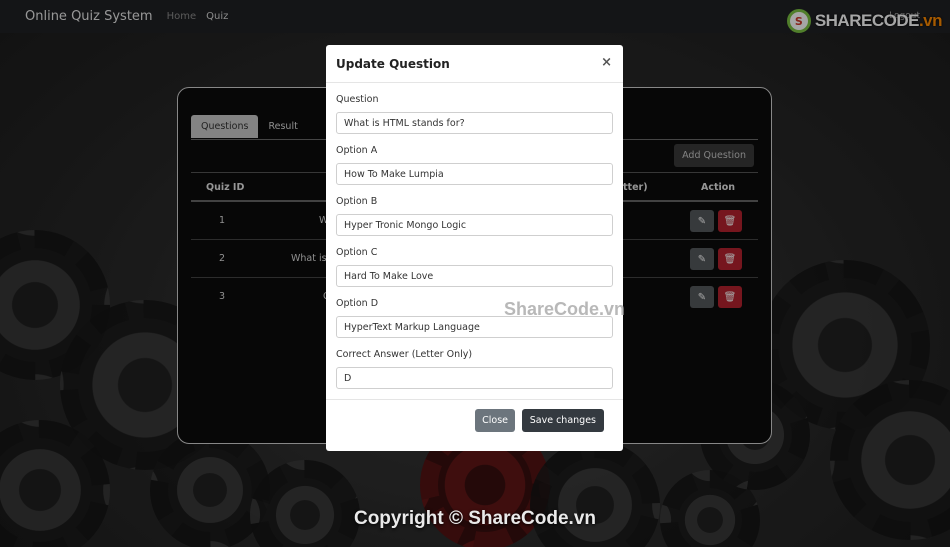 The height and width of the screenshot is (547, 950). What do you see at coordinates (357, 303) in the screenshot?
I see `label-option-d: Option D` at bounding box center [357, 303].